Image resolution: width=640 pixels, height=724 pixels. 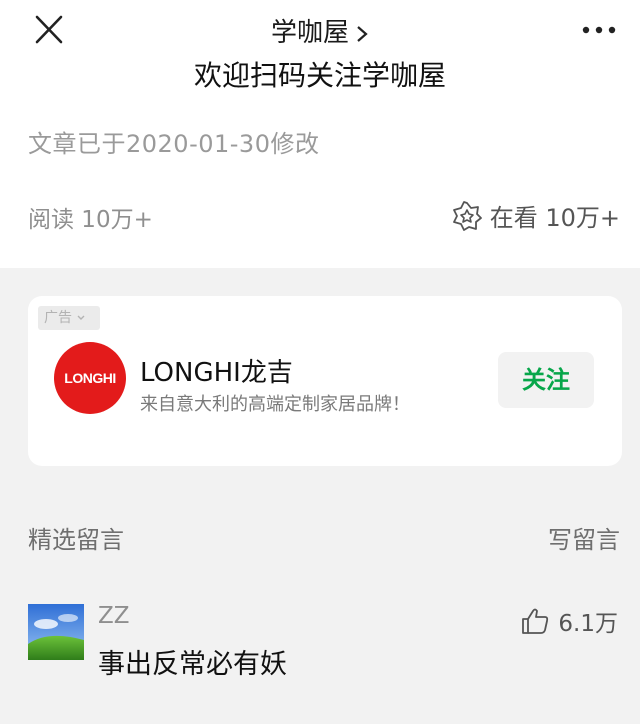 I want to click on comment-text: 事出反常必有妖, so click(x=192, y=664).